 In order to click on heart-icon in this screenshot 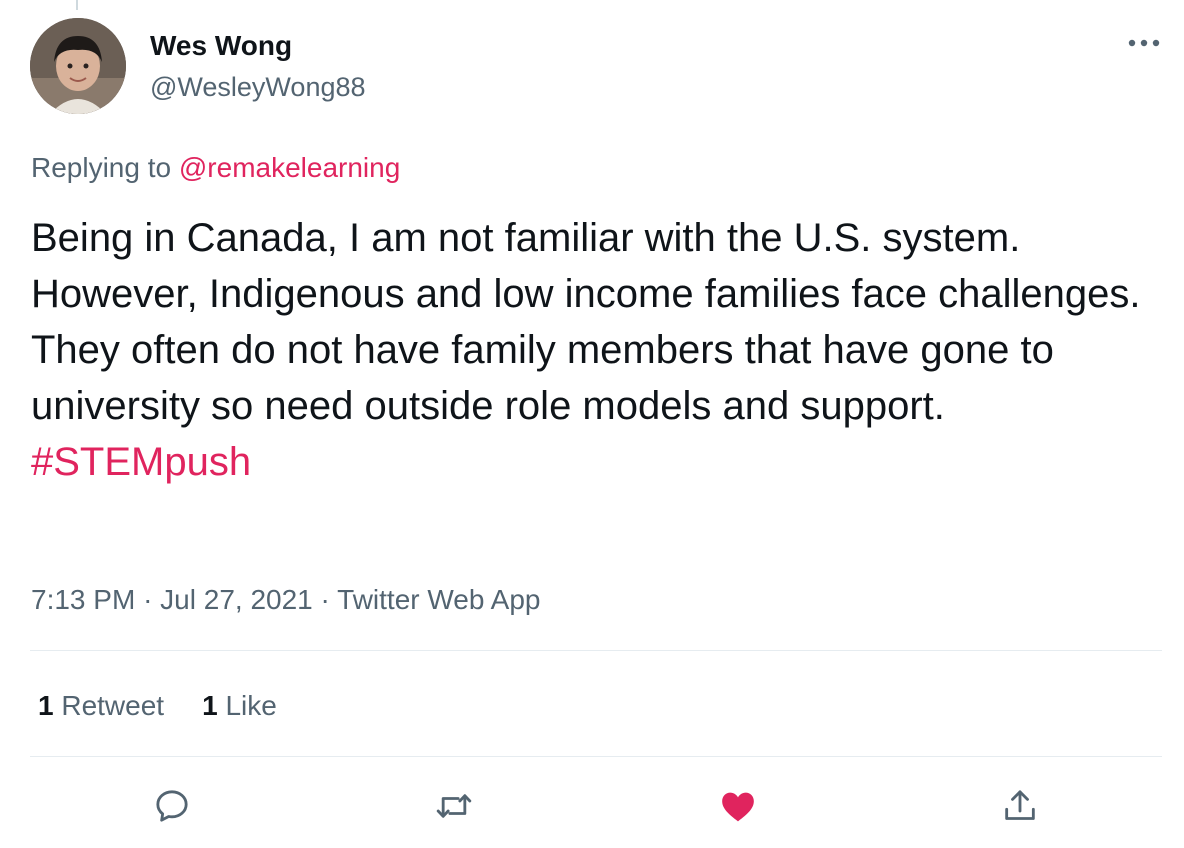, I will do `click(738, 807)`.